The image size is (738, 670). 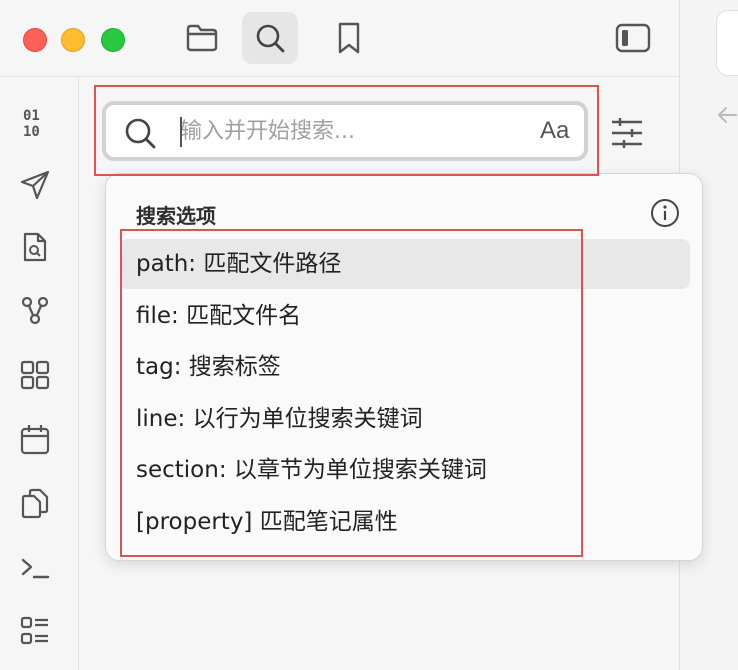 What do you see at coordinates (405, 522) in the screenshot?
I see `option-property: [property] 匹配笔记属性` at bounding box center [405, 522].